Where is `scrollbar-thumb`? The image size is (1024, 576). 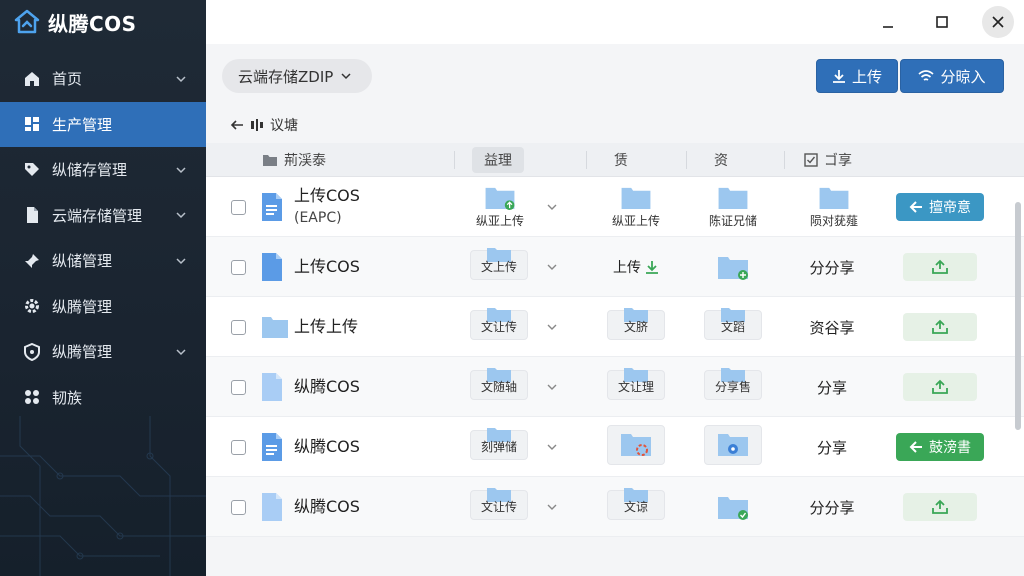 scrollbar-thumb is located at coordinates (1018, 316).